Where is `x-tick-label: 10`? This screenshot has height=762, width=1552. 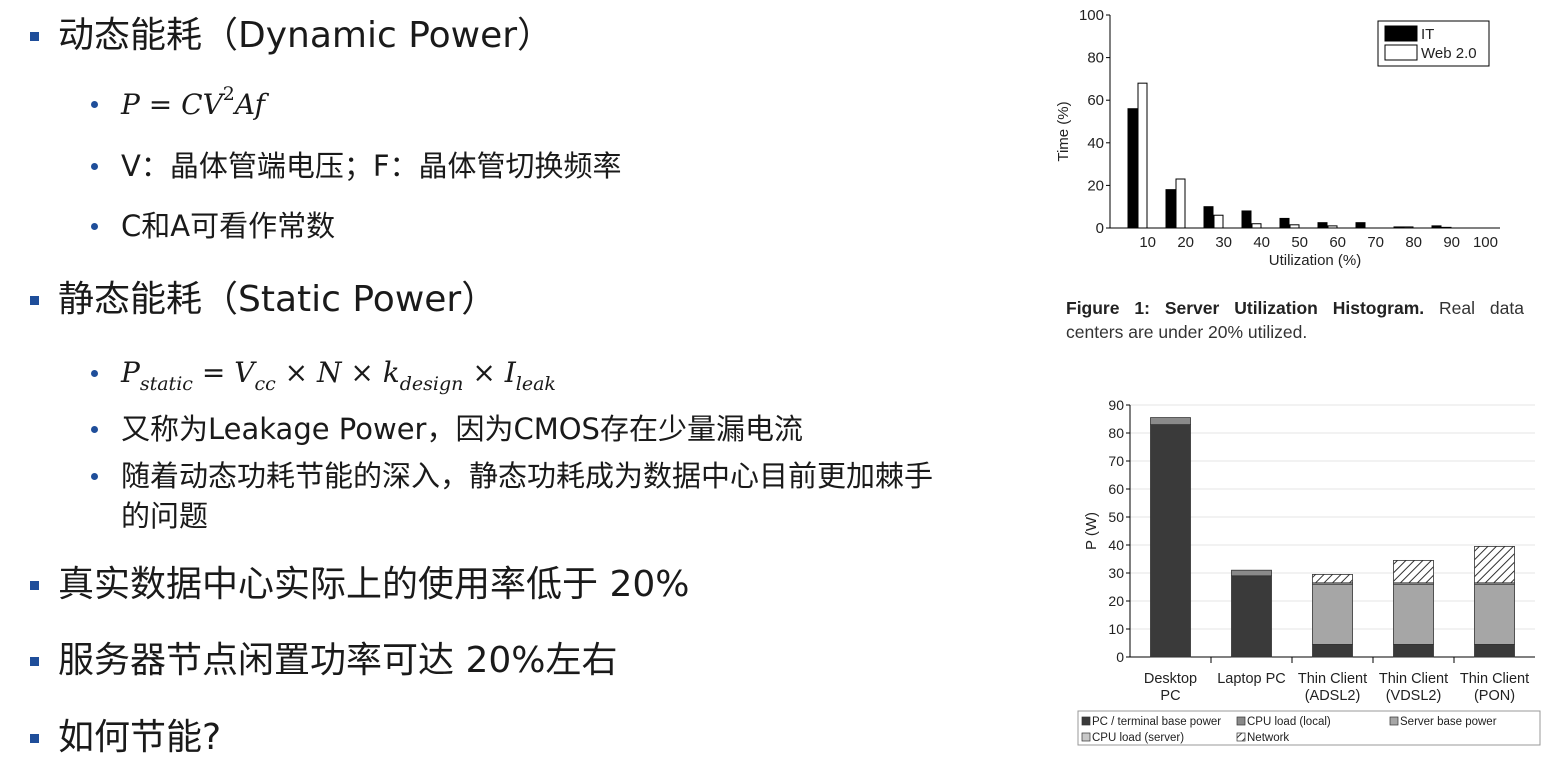
x-tick-label: 10 is located at coordinates (1147, 242).